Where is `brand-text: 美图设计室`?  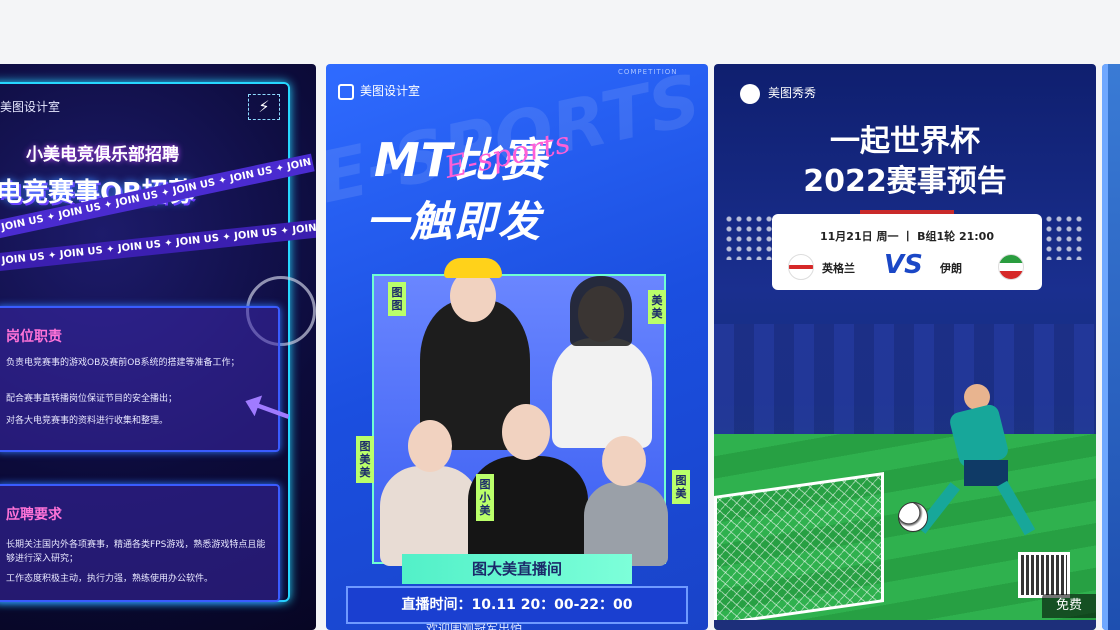 brand-text: 美图设计室 is located at coordinates (390, 91).